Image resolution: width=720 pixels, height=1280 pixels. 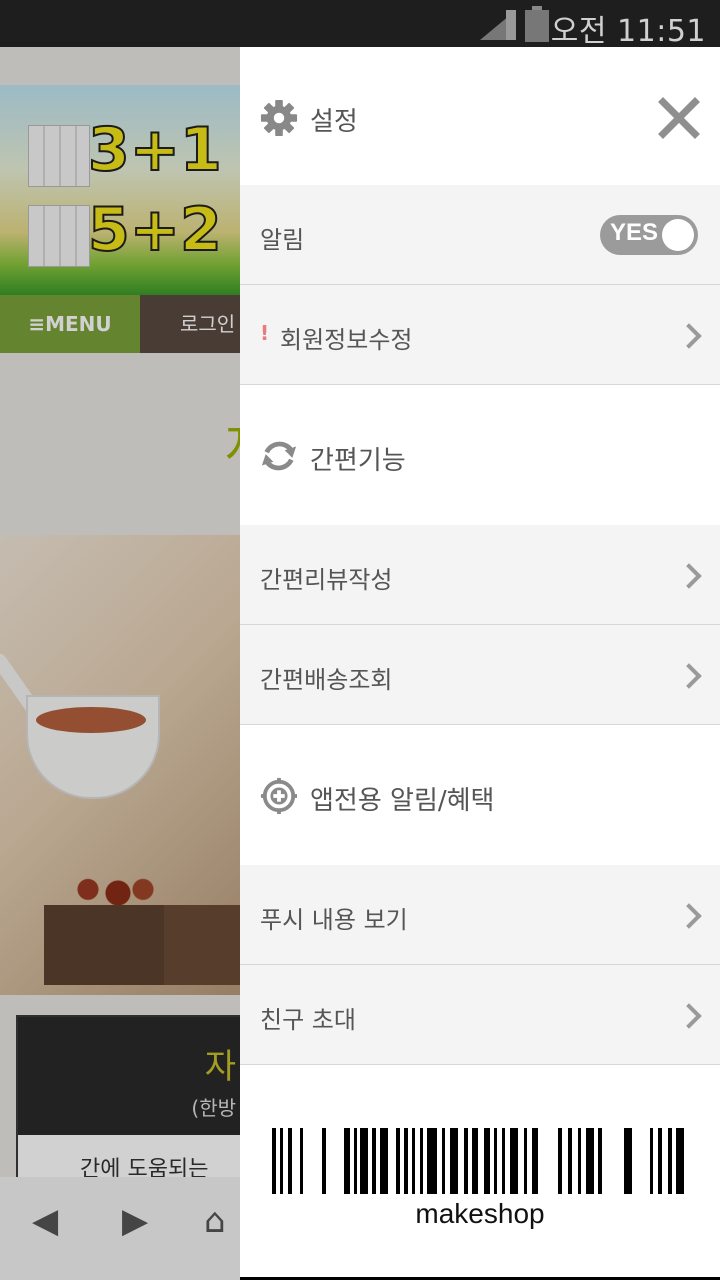 What do you see at coordinates (358, 461) in the screenshot?
I see `shortcut-section-title: 간편기능` at bounding box center [358, 461].